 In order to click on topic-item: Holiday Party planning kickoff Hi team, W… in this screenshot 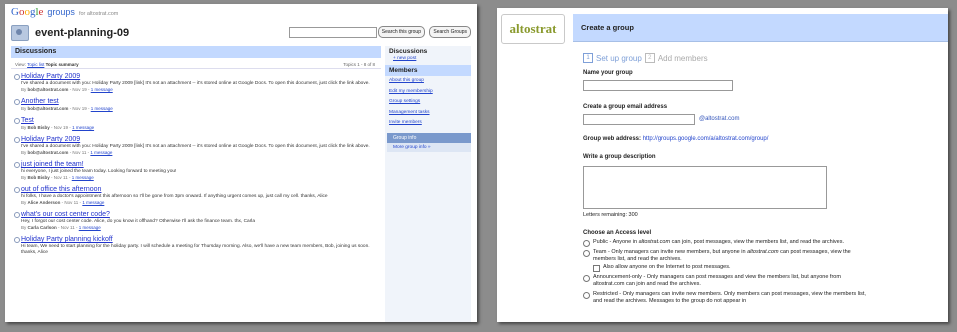, I will do `click(196, 245)`.